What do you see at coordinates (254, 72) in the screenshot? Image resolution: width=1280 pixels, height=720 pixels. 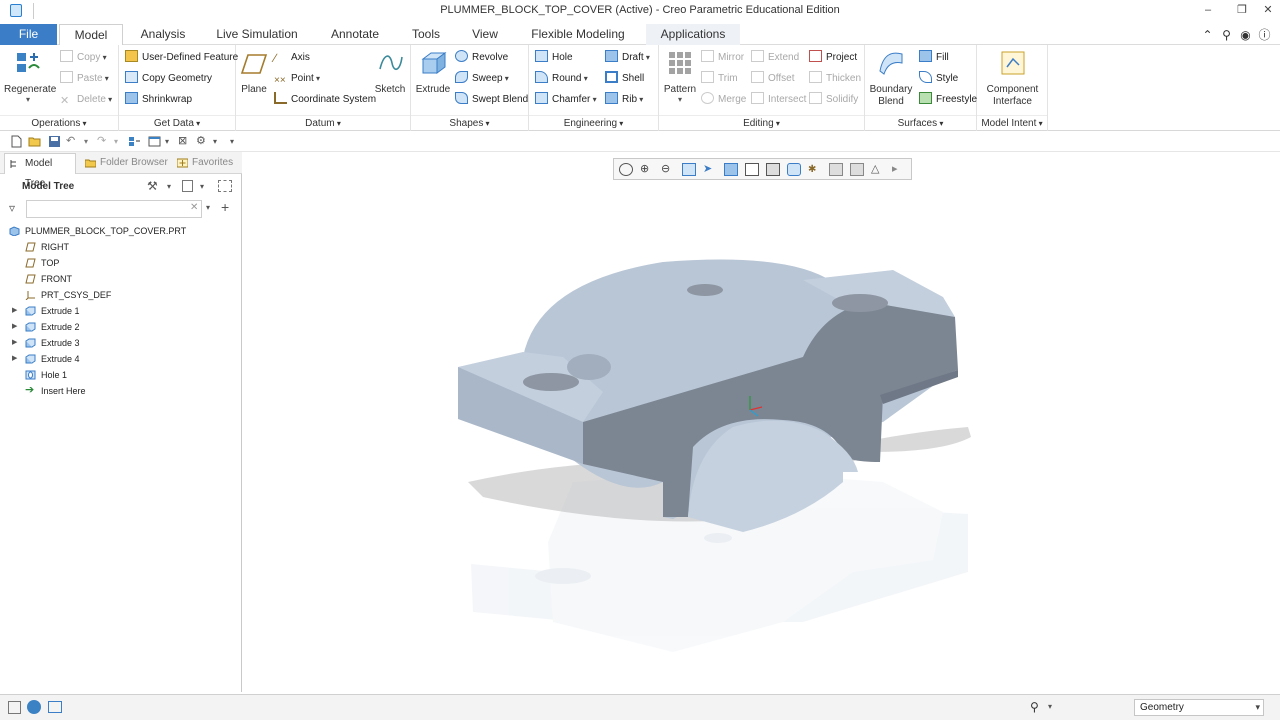 I see `plane-button: Plane` at bounding box center [254, 72].